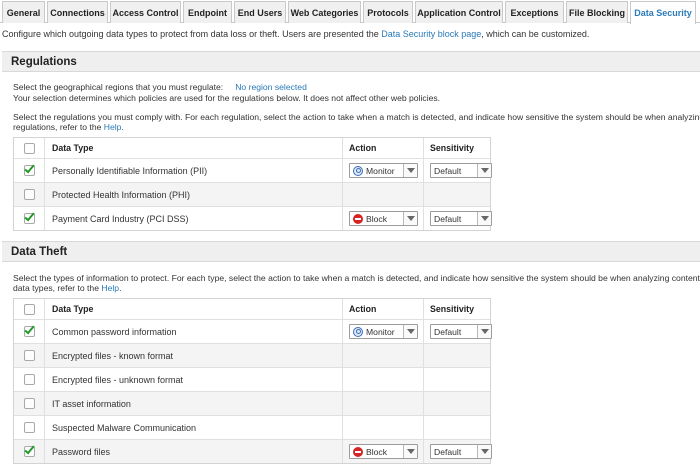 The height and width of the screenshot is (466, 700). What do you see at coordinates (459, 12) in the screenshot?
I see `tab-application-control: Application Control` at bounding box center [459, 12].